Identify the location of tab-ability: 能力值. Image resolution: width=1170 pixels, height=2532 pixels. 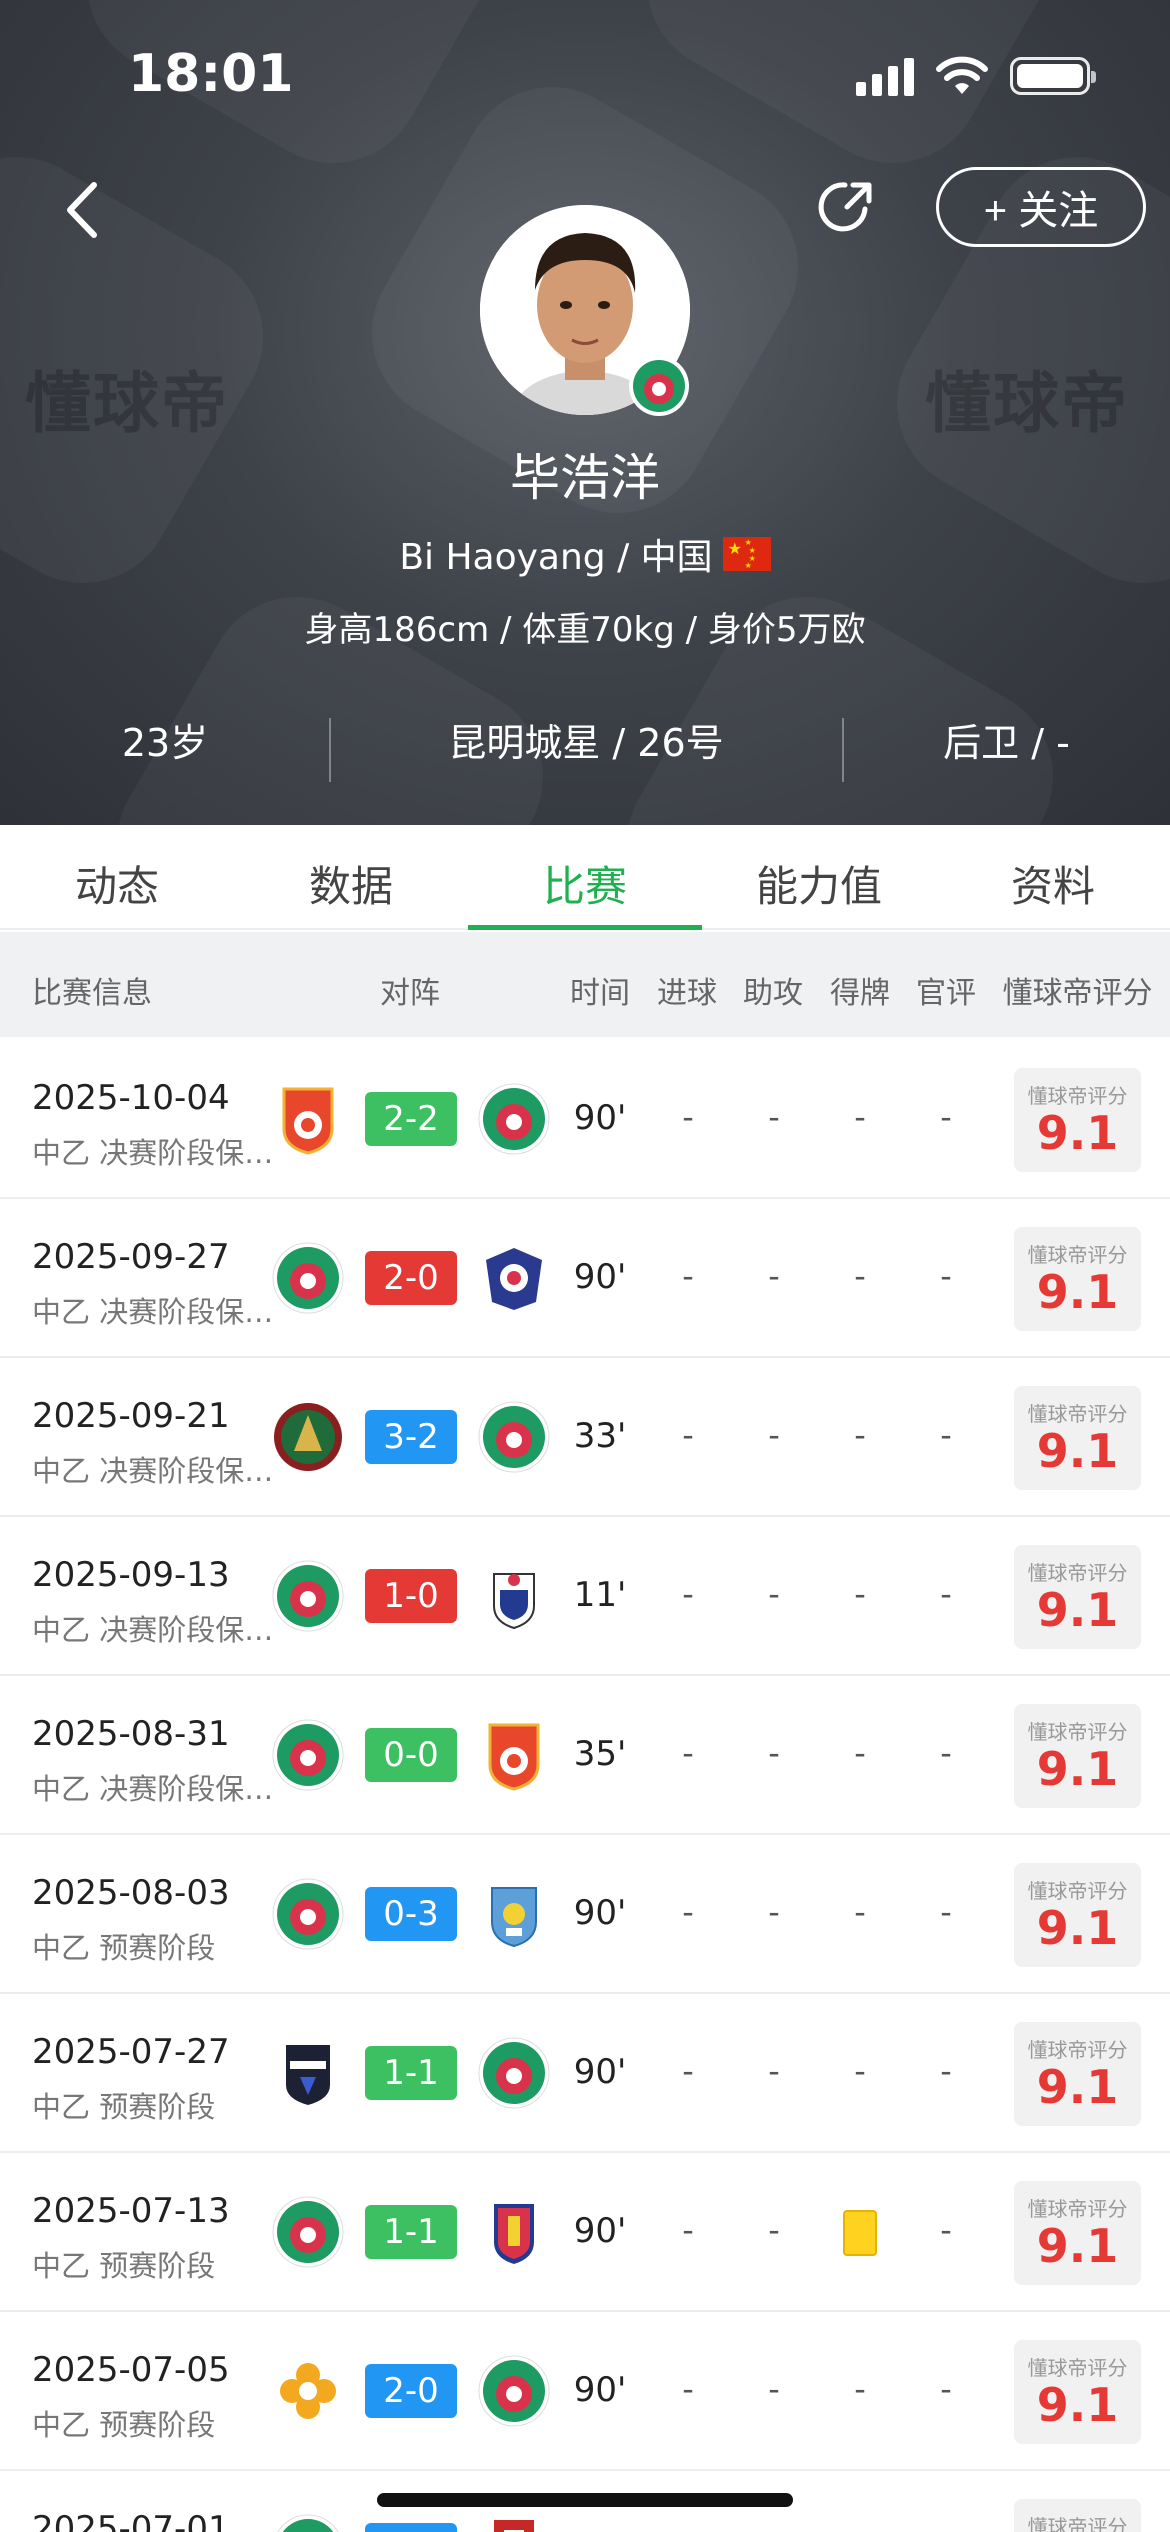
(819, 883).